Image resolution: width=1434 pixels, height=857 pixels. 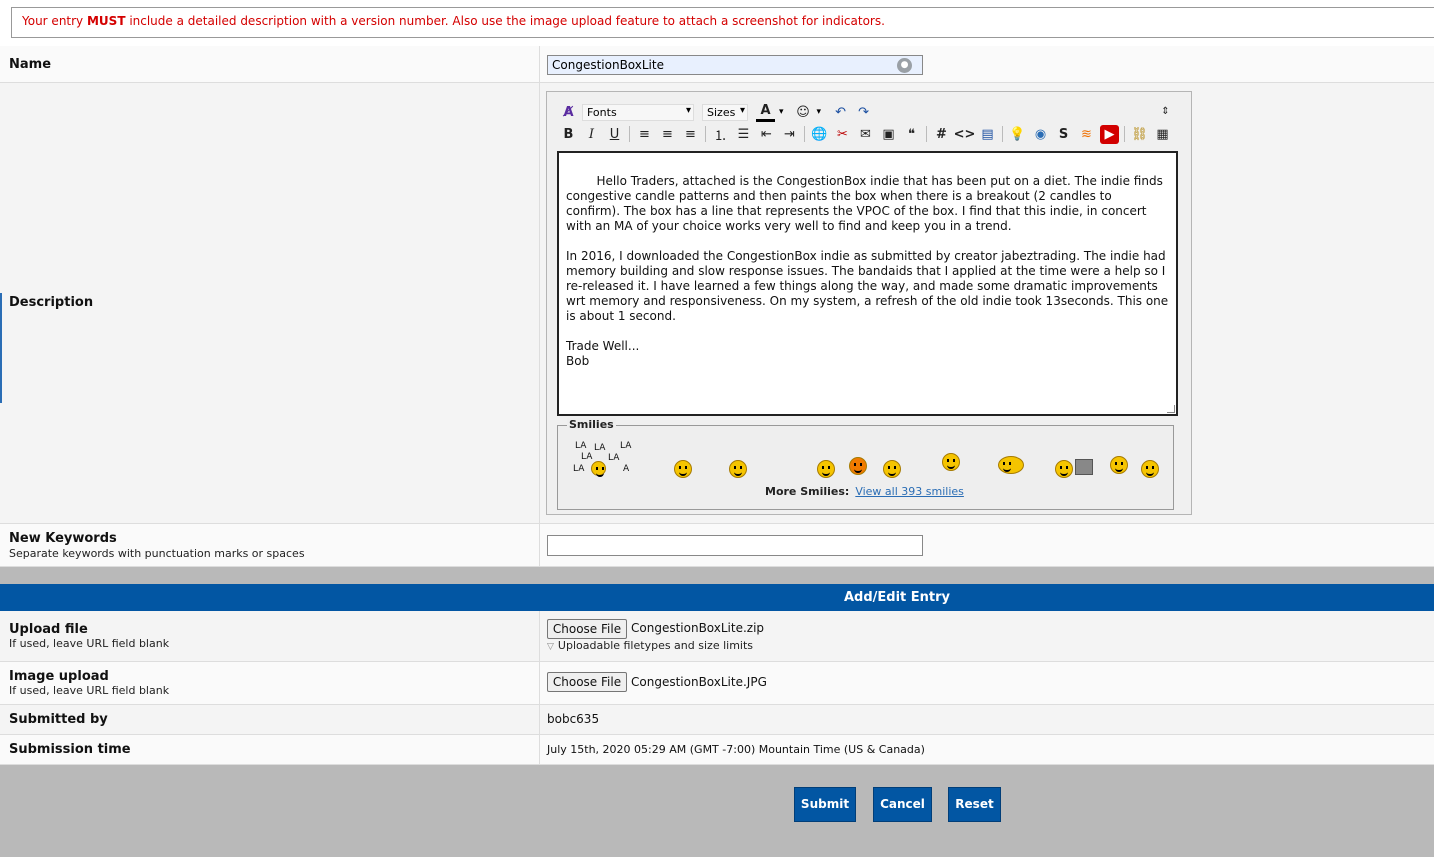 I want to click on reset-button: Reset, so click(x=974, y=804).